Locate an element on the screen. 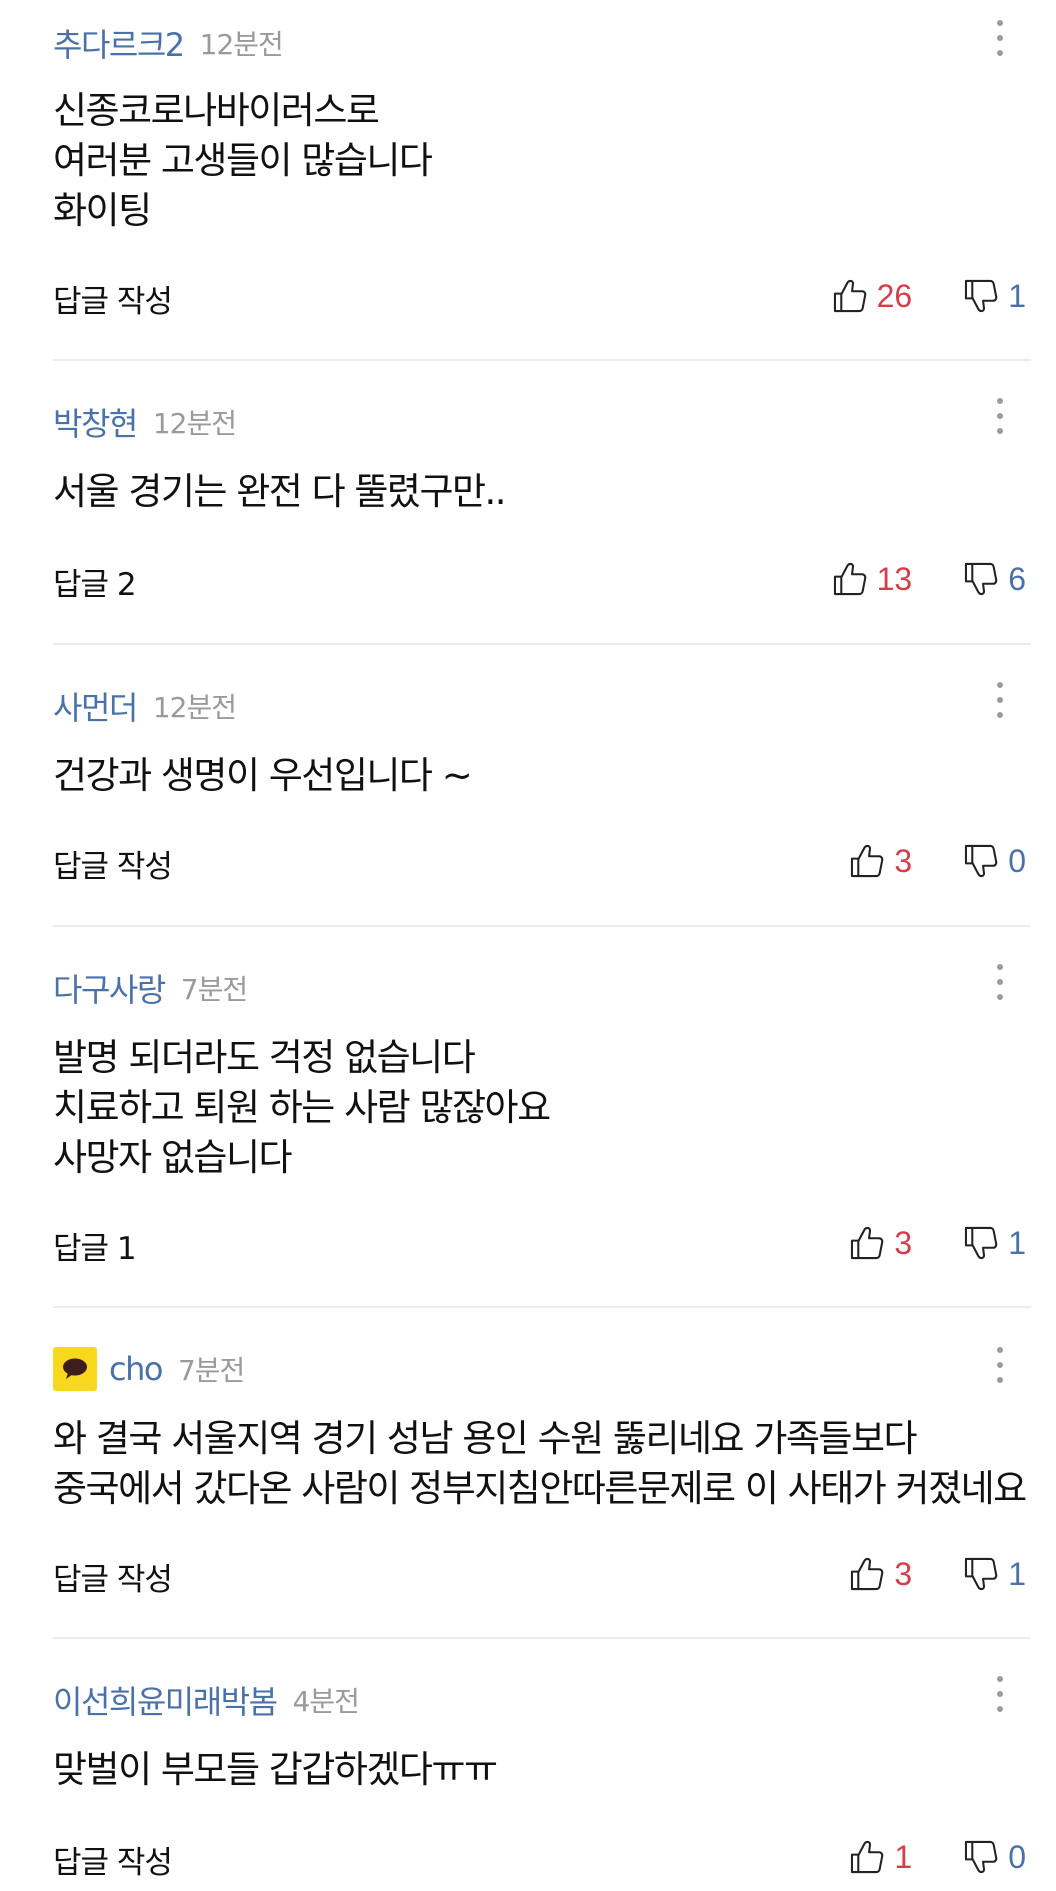  comment-author: 박창현 is located at coordinates (95, 422).